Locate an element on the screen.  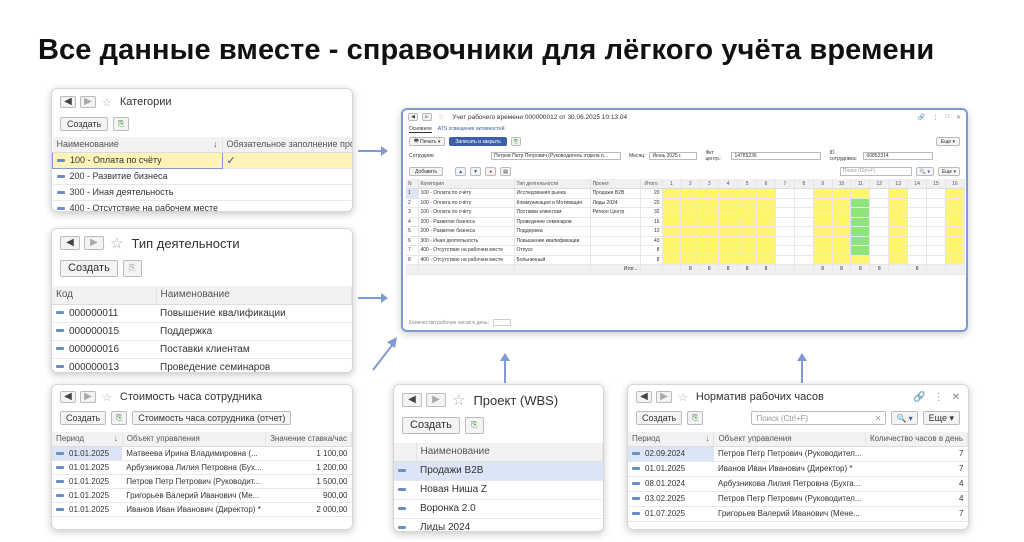
cell-n: 5 is located at coordinates (412, 231).